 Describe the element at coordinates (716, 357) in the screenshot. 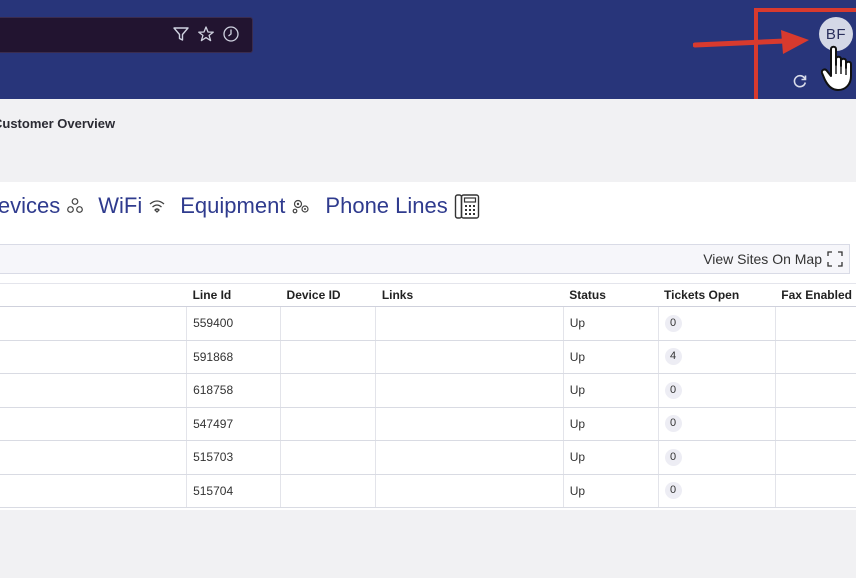

I see `tickets-cell: 4` at that location.